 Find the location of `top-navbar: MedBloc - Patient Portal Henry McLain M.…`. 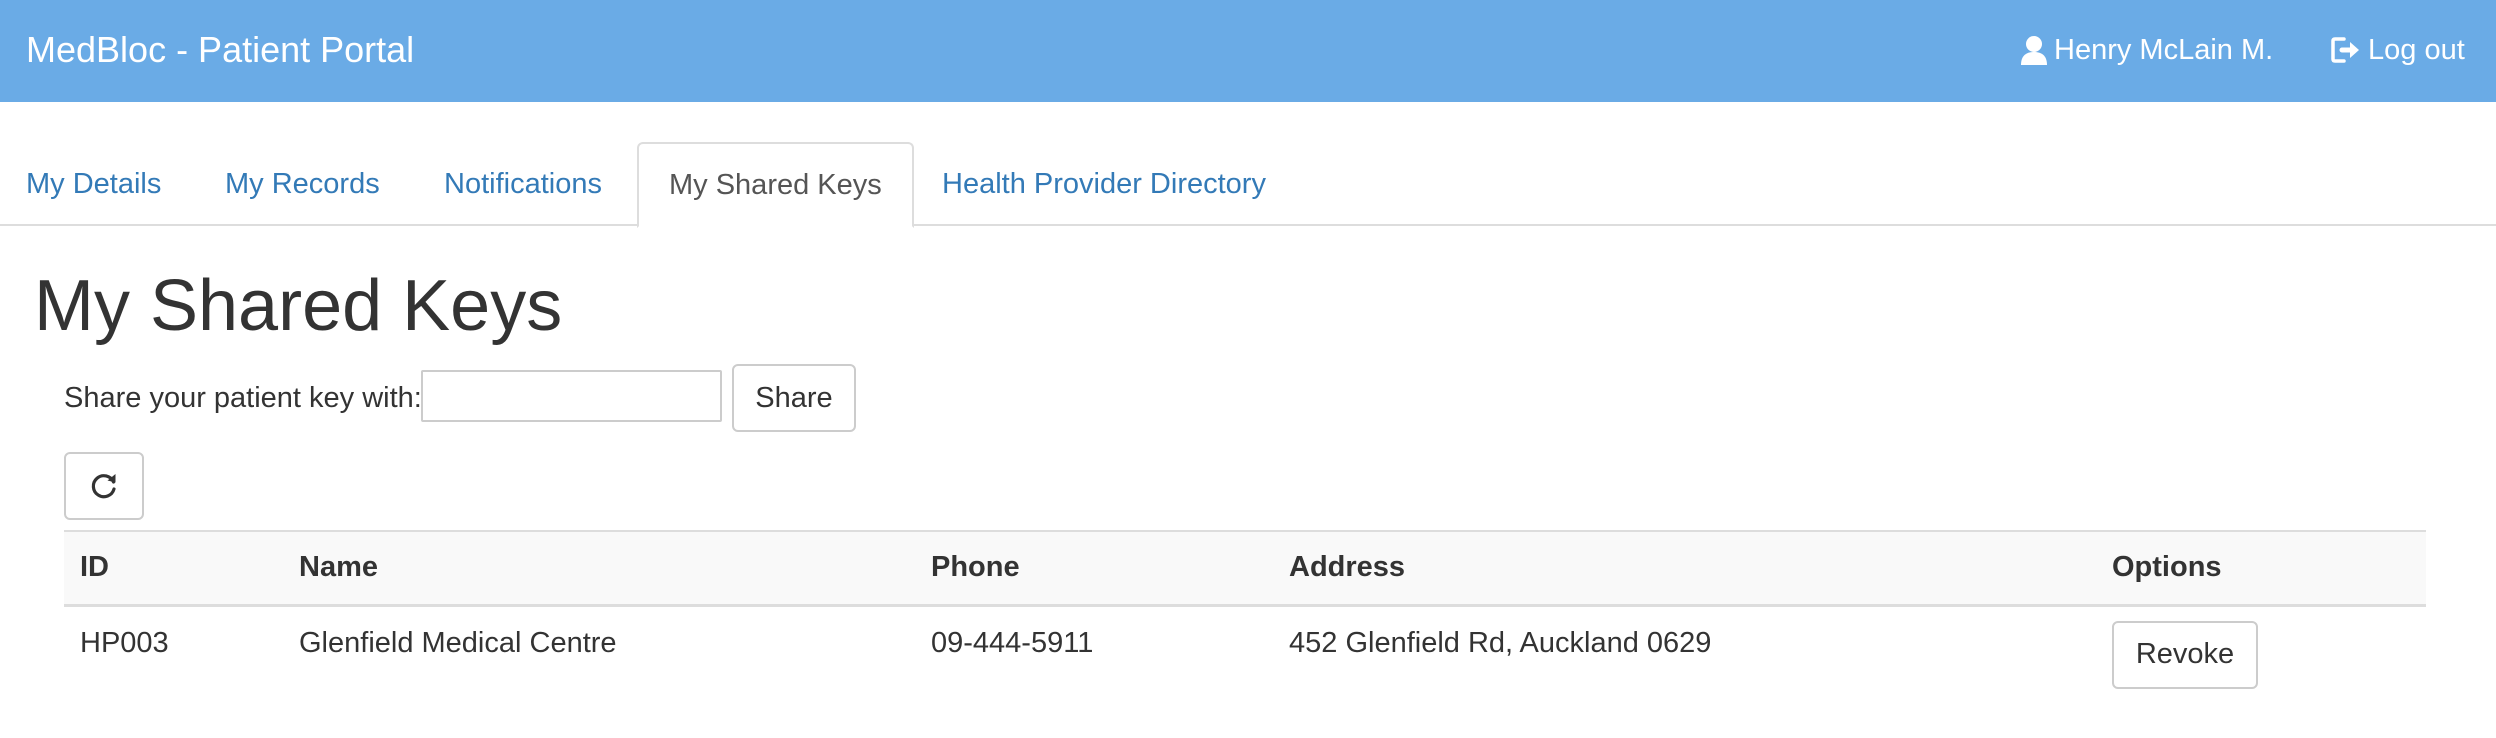

top-navbar: MedBloc - Patient Portal Henry McLain M.… is located at coordinates (1248, 51).